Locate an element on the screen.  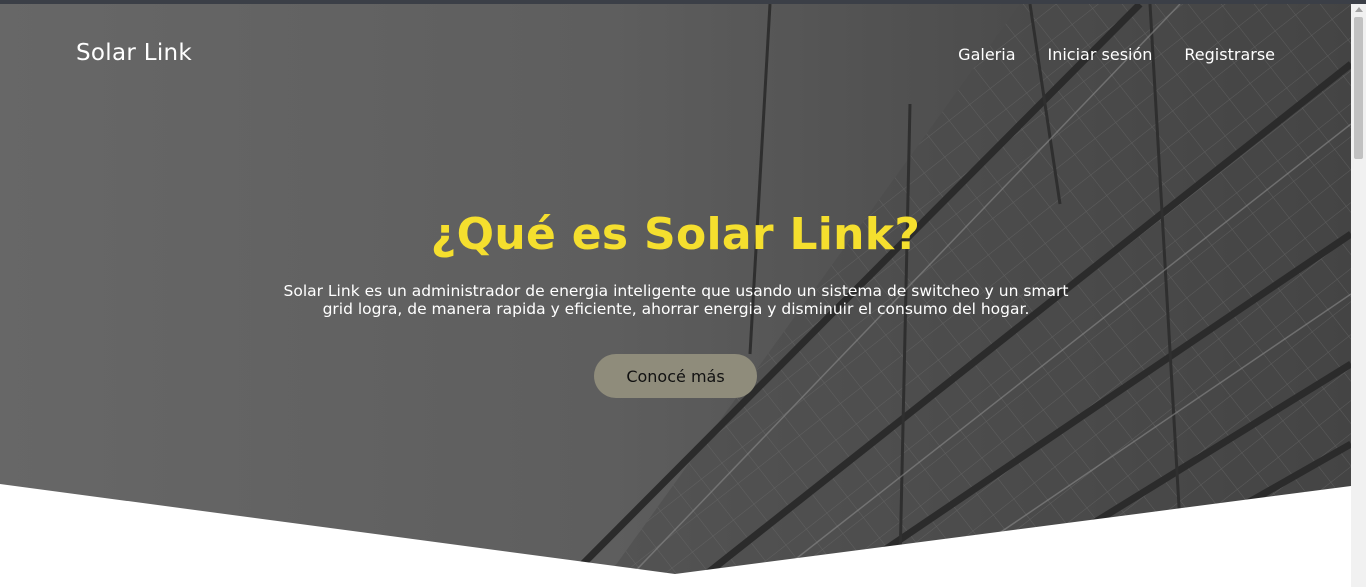
main-nav: Galeria Iniciar sesión Registrarse is located at coordinates (1116, 54).